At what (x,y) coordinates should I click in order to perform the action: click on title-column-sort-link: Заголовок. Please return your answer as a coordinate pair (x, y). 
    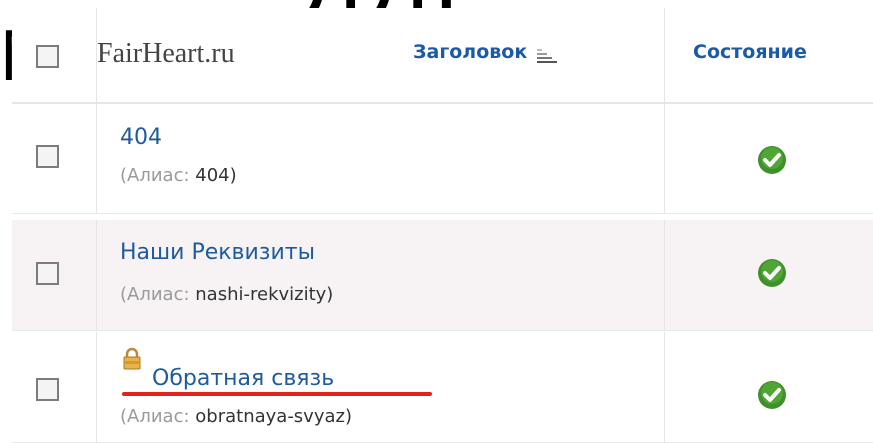
    Looking at the image, I should click on (470, 52).